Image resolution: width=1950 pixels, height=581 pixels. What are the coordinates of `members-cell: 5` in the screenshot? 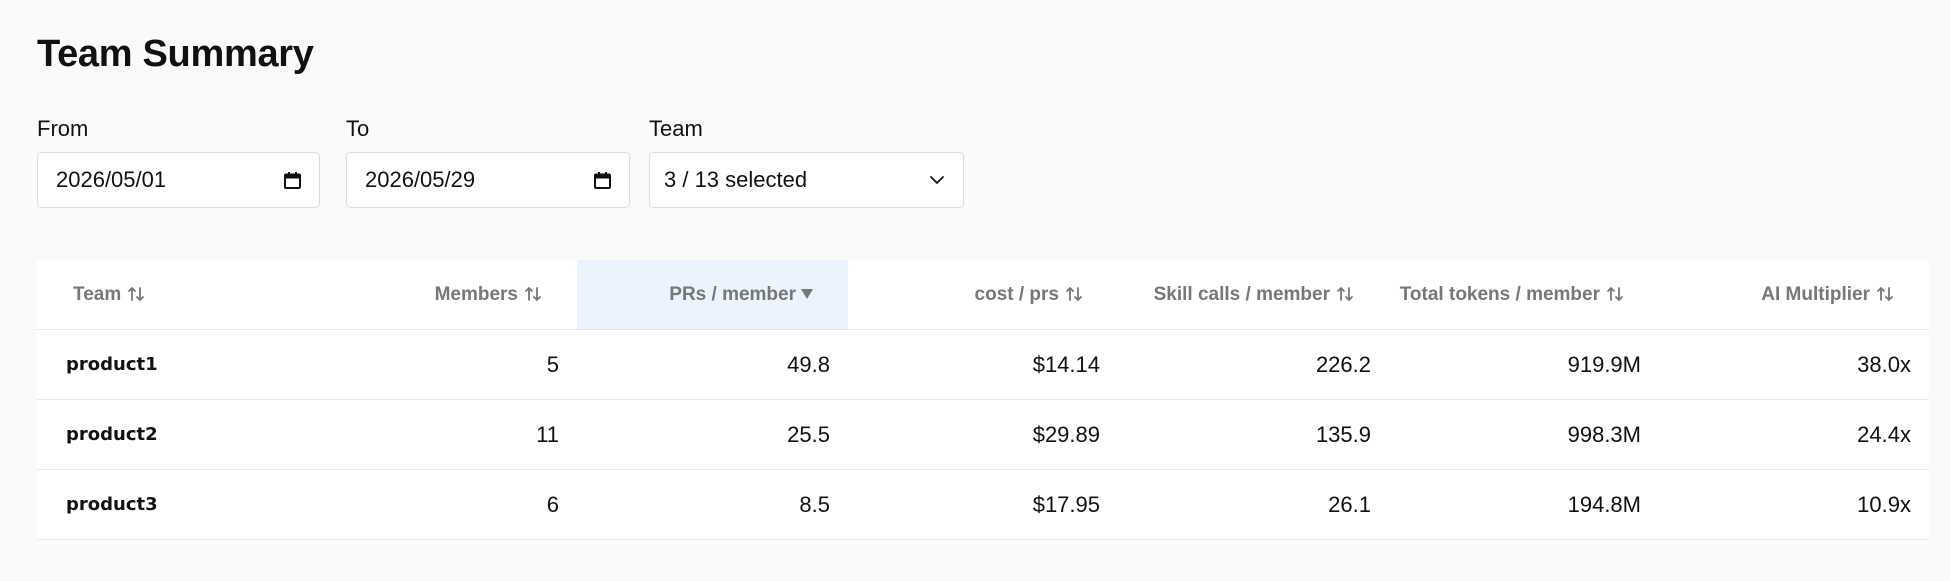 It's located at (433, 364).